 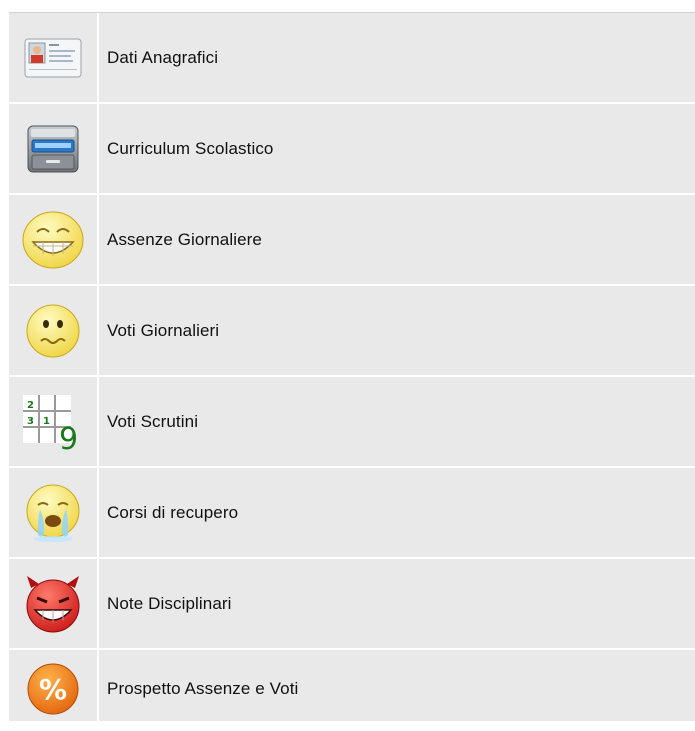 What do you see at coordinates (352, 689) in the screenshot?
I see `menu-item-prospetto-assenze-e-voti: % Prospetto Assenze e Voti` at bounding box center [352, 689].